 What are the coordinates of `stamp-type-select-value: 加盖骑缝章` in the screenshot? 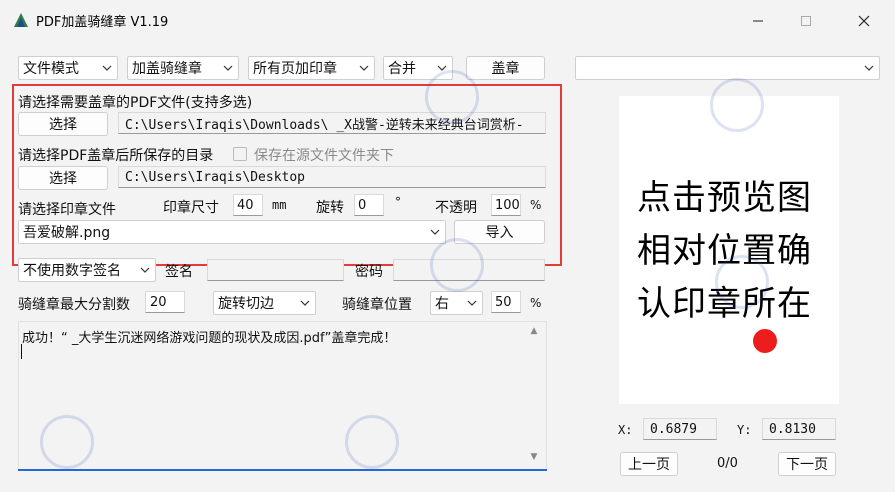 It's located at (167, 69).